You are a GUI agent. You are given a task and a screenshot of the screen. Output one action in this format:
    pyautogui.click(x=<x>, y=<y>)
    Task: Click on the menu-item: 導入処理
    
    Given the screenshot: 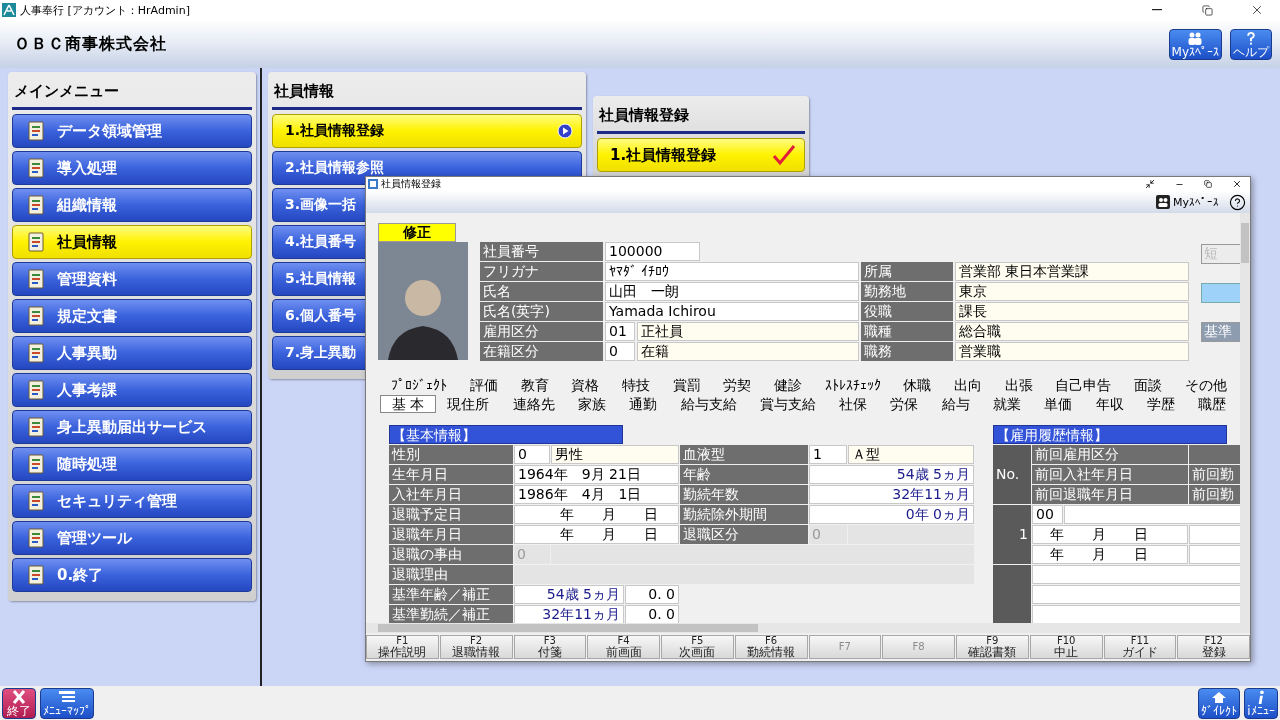 What is the action you would take?
    pyautogui.click(x=132, y=168)
    